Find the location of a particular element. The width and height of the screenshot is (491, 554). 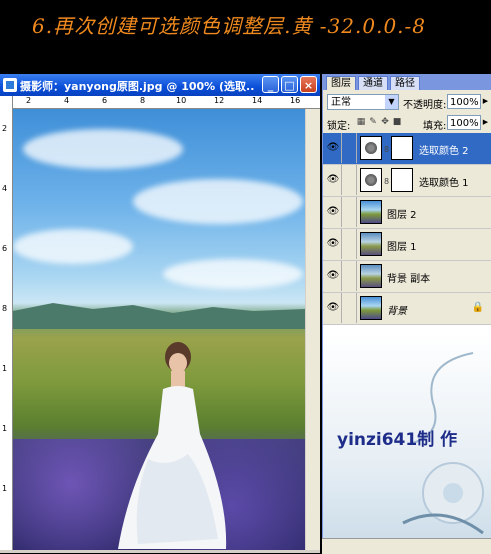

tutorial-step-title: 6.再次创建可选颜色调整层.黄 -32.0.0.-8 is located at coordinates (229, 26).